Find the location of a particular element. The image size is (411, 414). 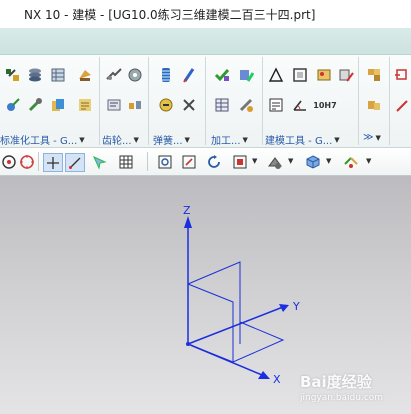

database-icon is located at coordinates (58, 75).